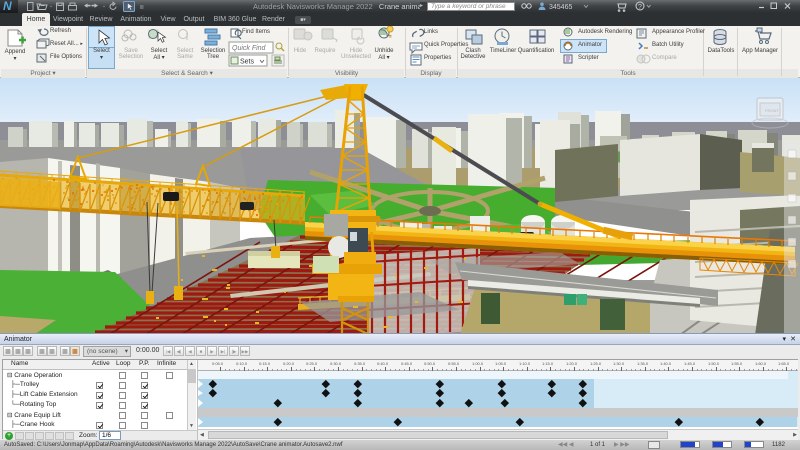  I want to click on svg-text: 345465, so click(560, 7).